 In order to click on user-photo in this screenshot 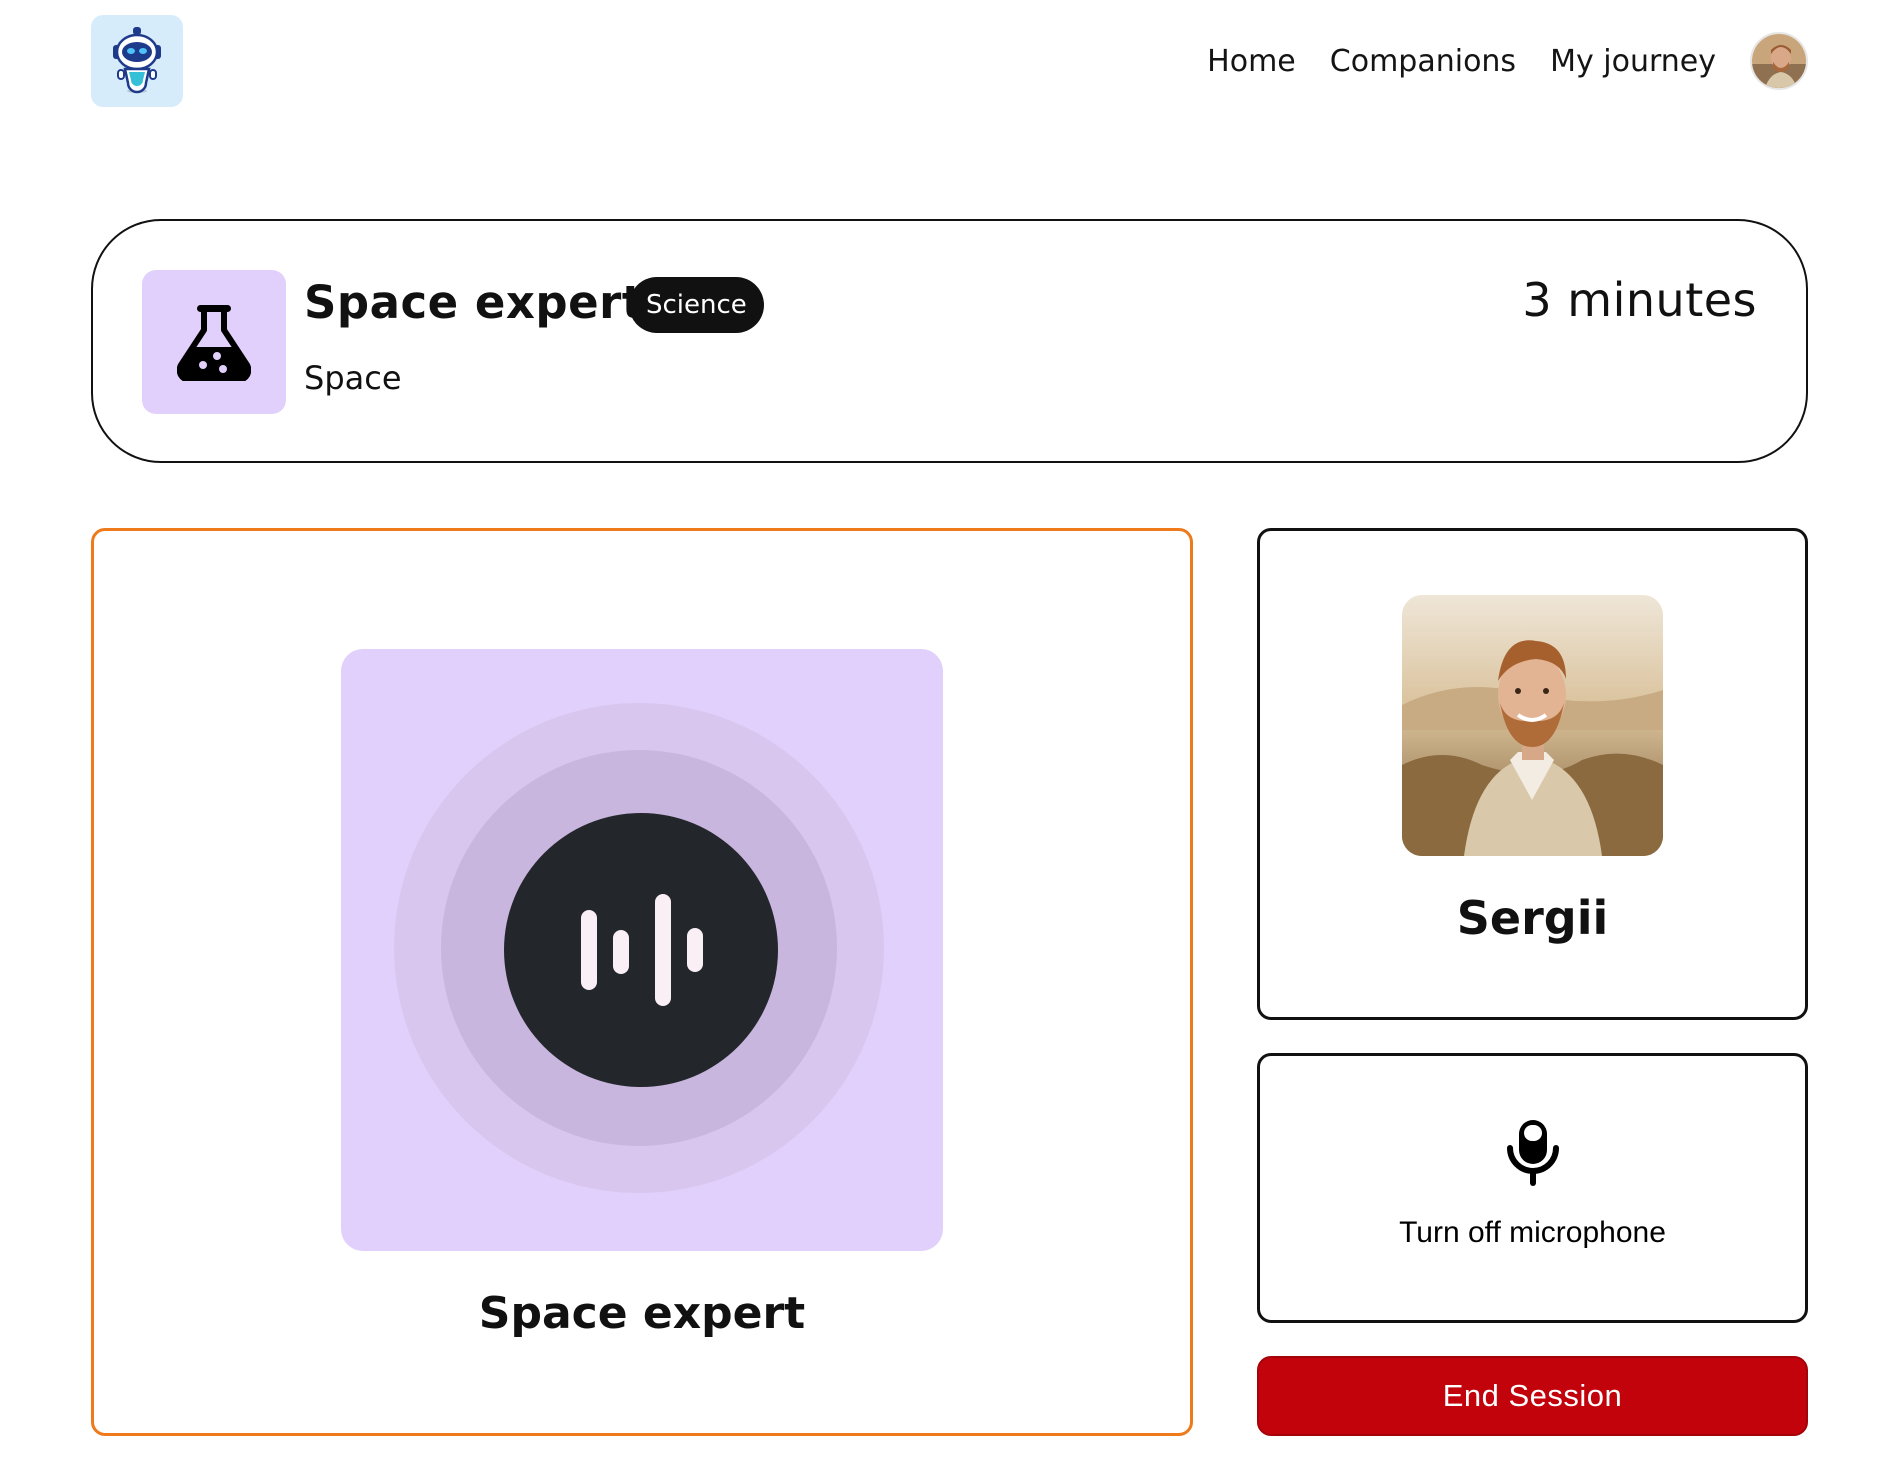, I will do `click(1532, 725)`.